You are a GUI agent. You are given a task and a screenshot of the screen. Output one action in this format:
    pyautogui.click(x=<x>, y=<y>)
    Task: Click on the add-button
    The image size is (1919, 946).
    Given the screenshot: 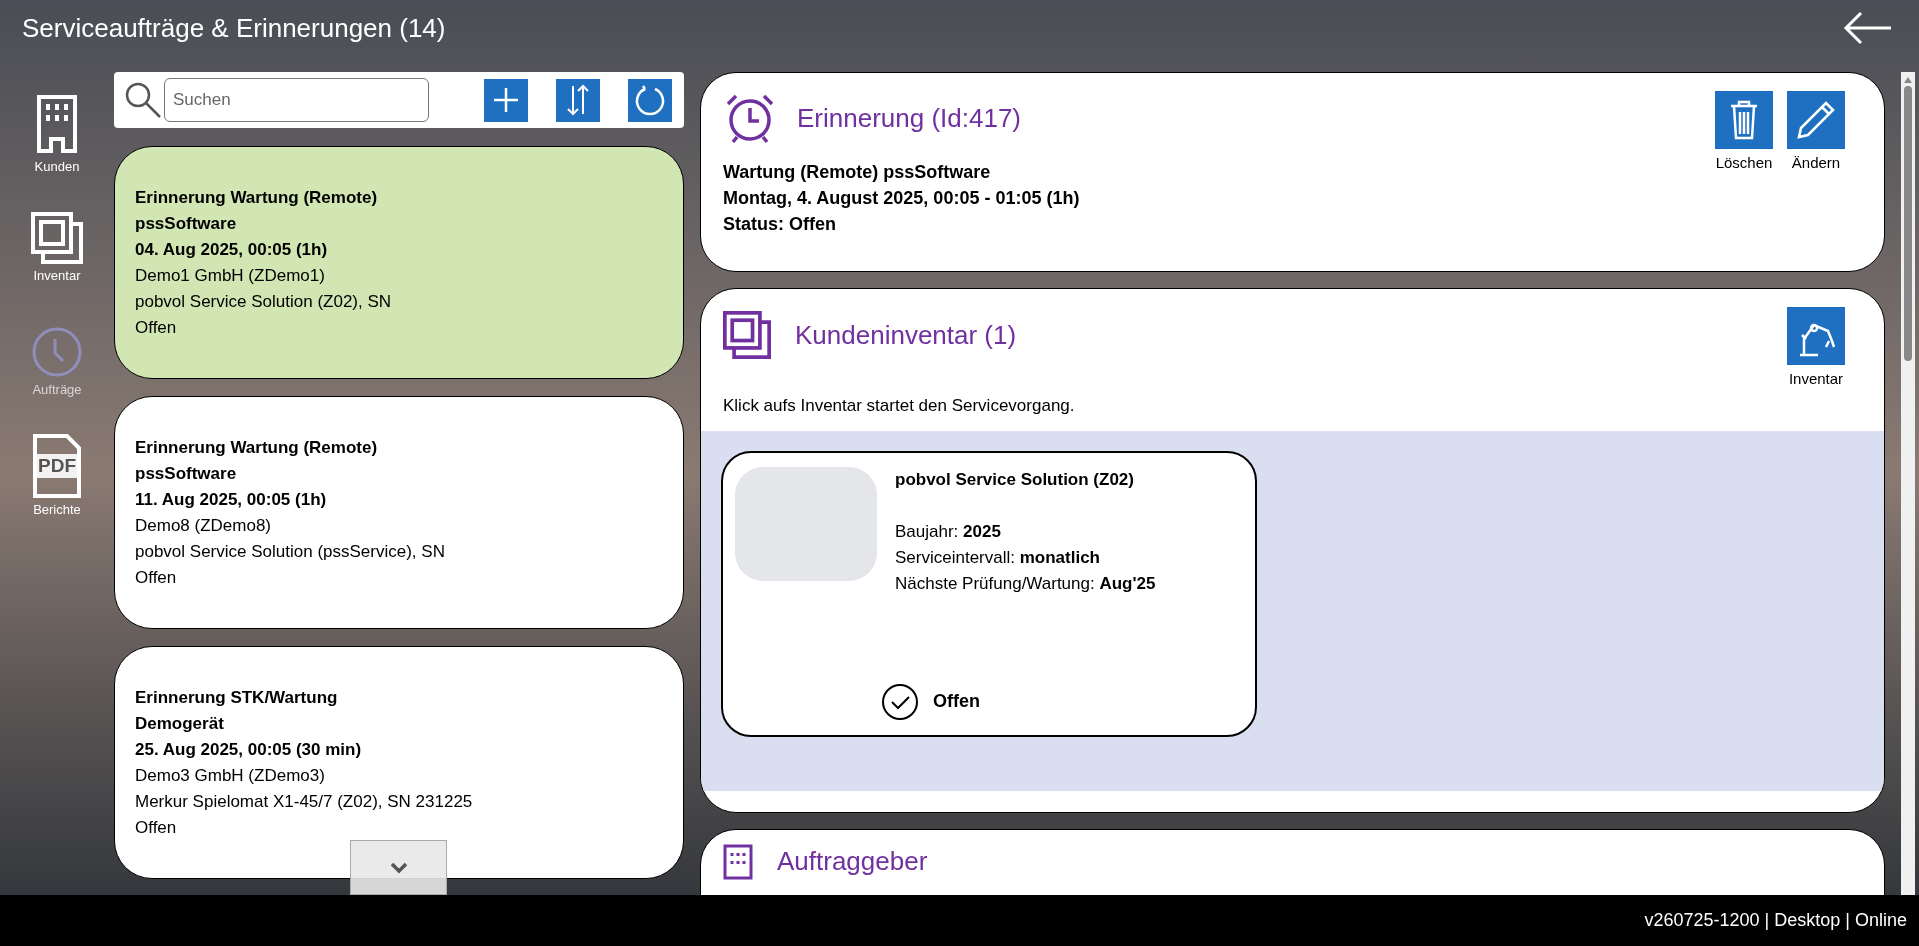 What is the action you would take?
    pyautogui.click(x=506, y=100)
    